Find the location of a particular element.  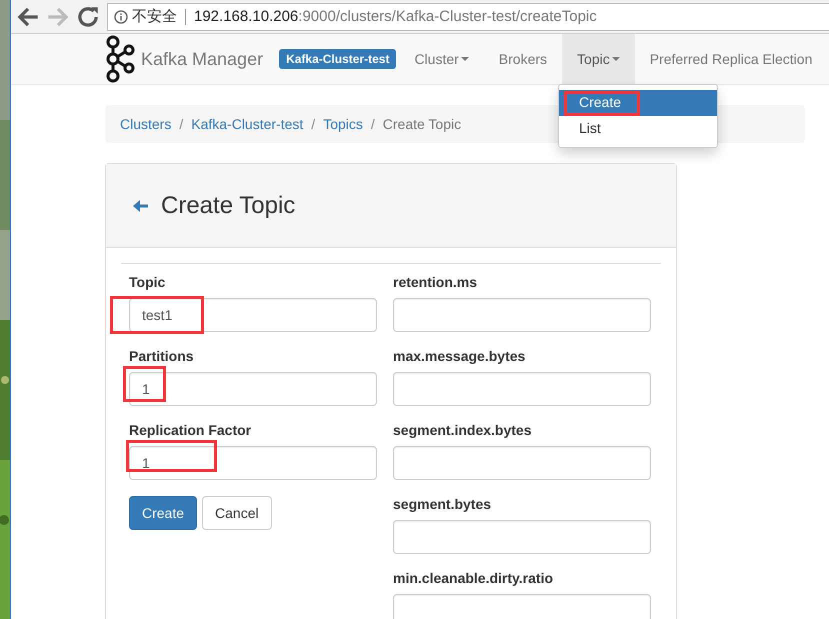

menu-item: List is located at coordinates (638, 129).